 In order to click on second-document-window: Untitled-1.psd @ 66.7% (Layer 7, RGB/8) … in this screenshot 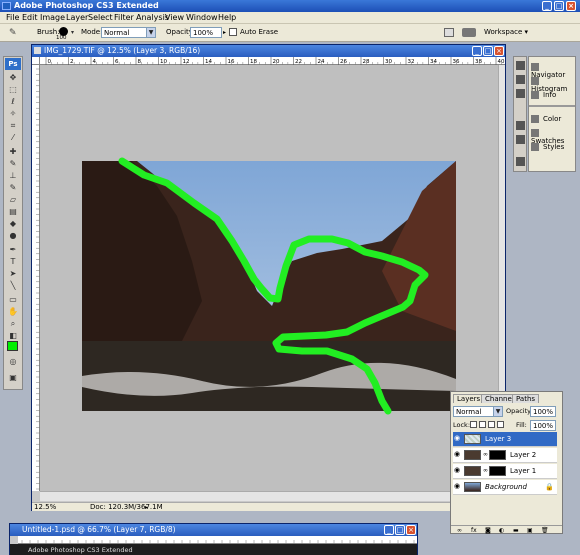, I will do `click(213, 539)`.